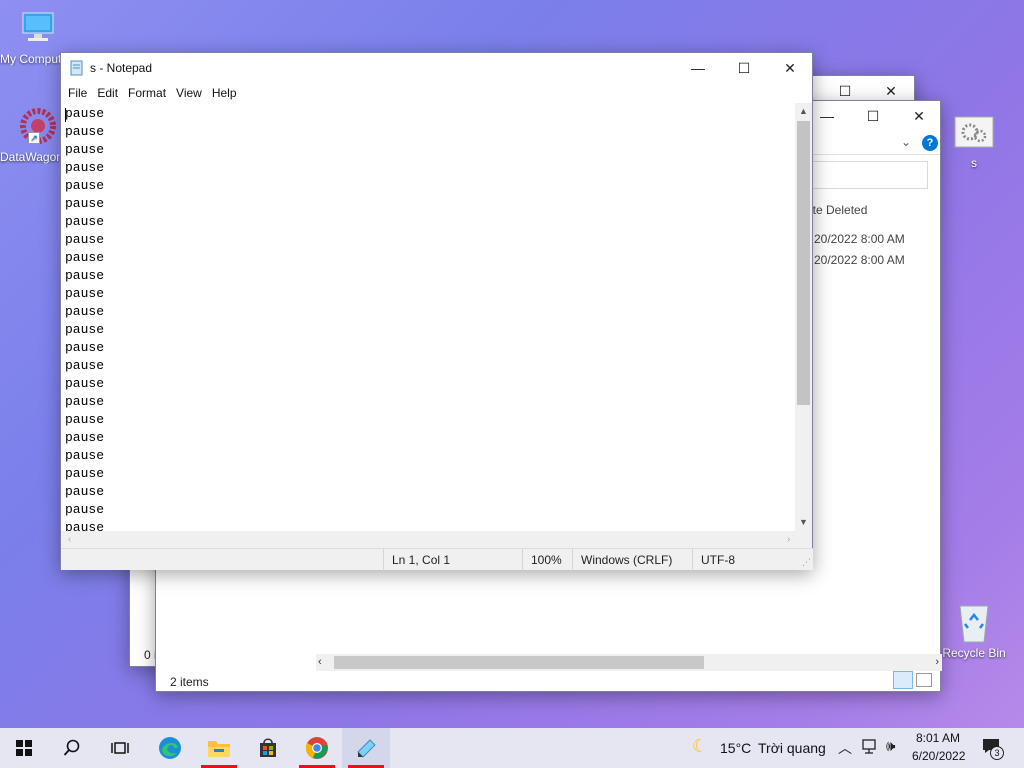 The image size is (1024, 768). Describe the element at coordinates (30, 59) in the screenshot. I see `desktop-icon-label: My Computer` at that location.